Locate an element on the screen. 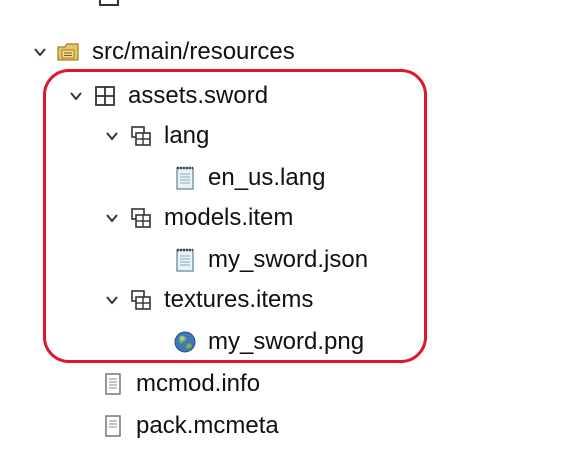 The image size is (579, 458). cut-off-row-below: pack.mcmeta is located at coordinates (289, 435).